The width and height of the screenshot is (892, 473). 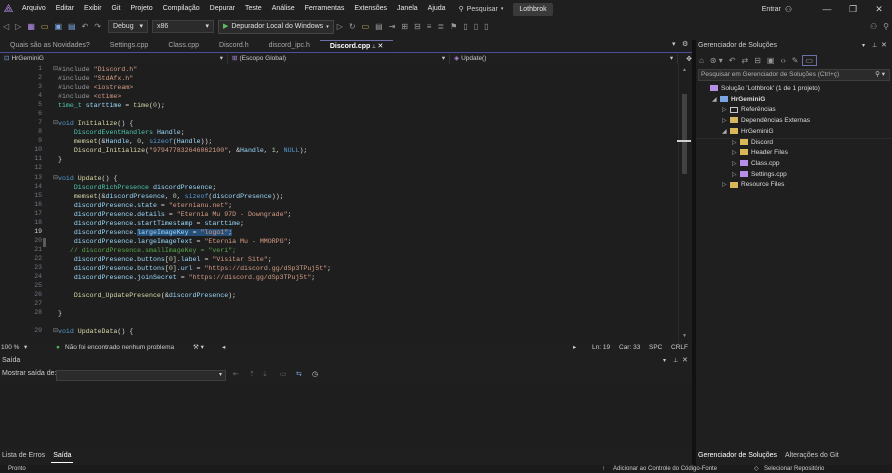 What do you see at coordinates (437, 9) in the screenshot?
I see `menu-item: Ajuda` at bounding box center [437, 9].